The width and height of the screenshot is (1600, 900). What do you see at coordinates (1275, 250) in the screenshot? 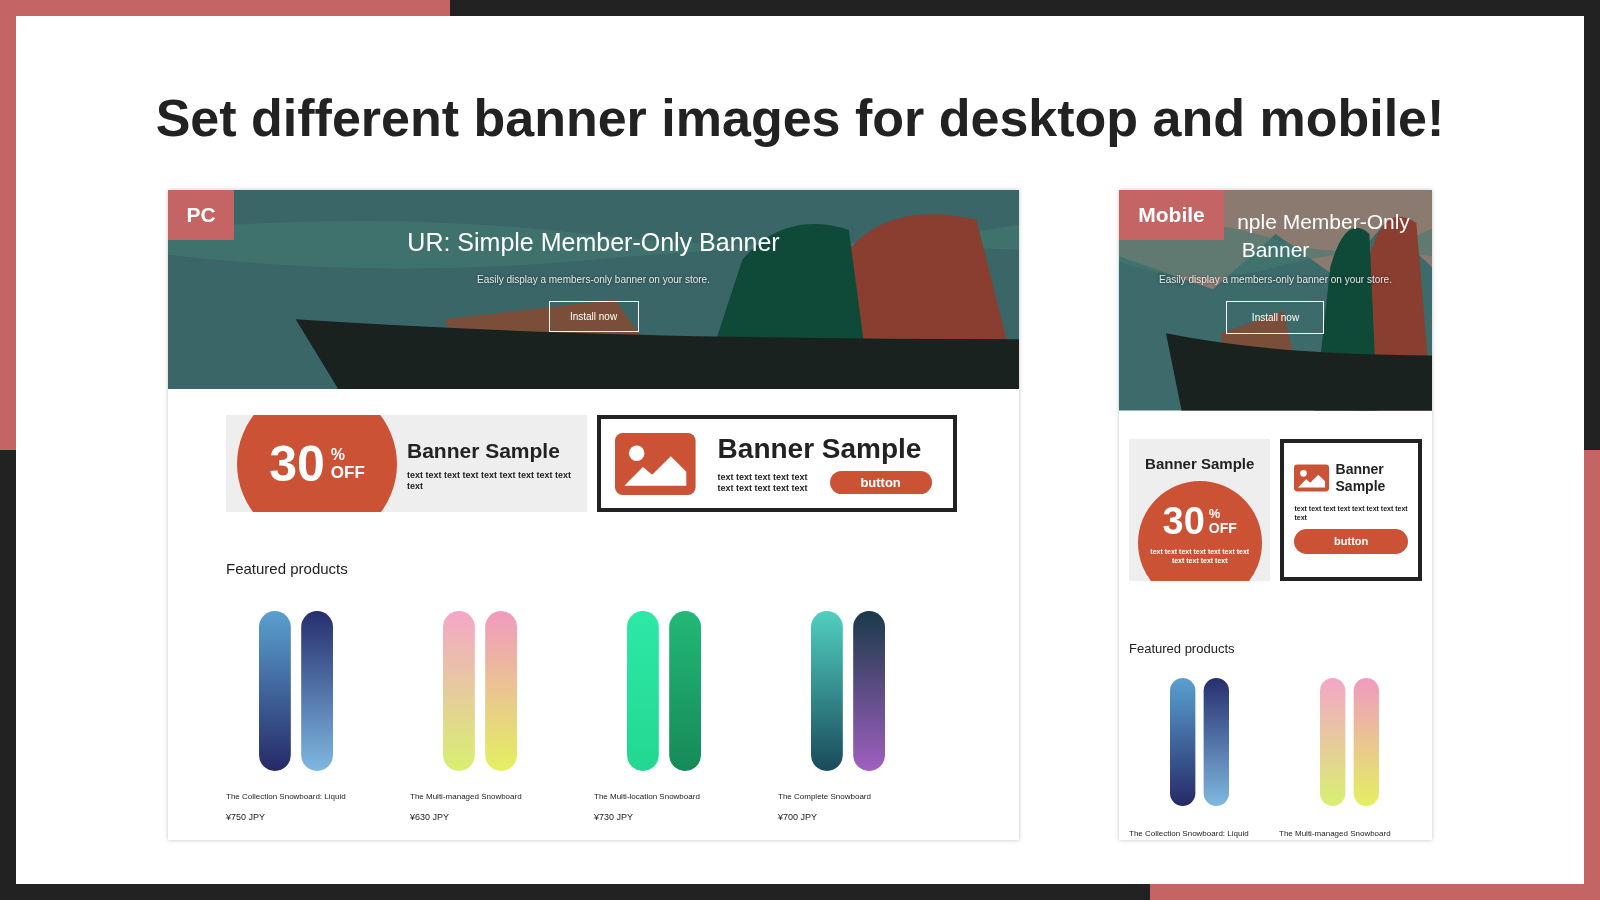
I see `hero-title: Banner` at bounding box center [1275, 250].